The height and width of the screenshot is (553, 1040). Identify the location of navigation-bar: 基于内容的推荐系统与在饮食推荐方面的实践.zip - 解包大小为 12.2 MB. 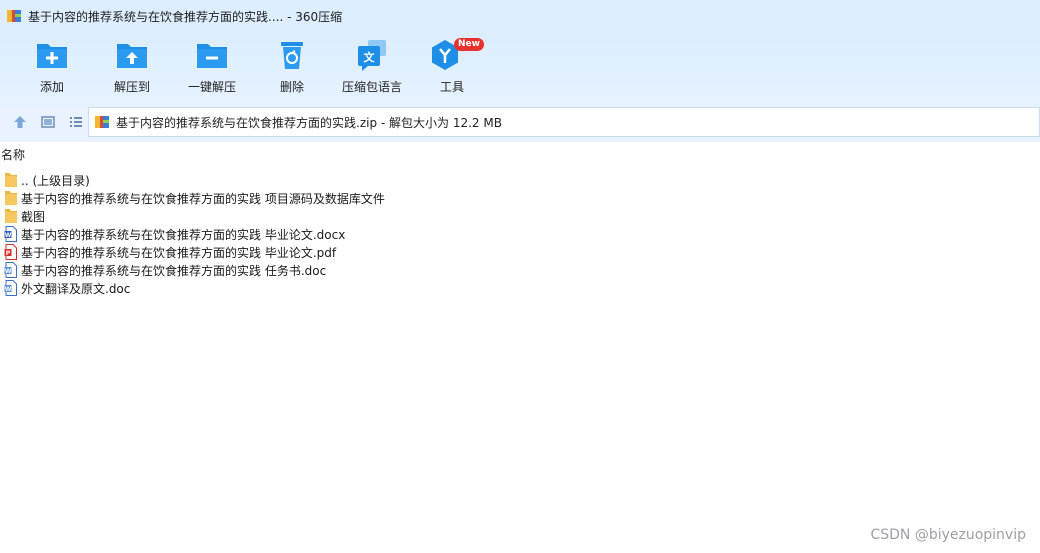
(520, 122).